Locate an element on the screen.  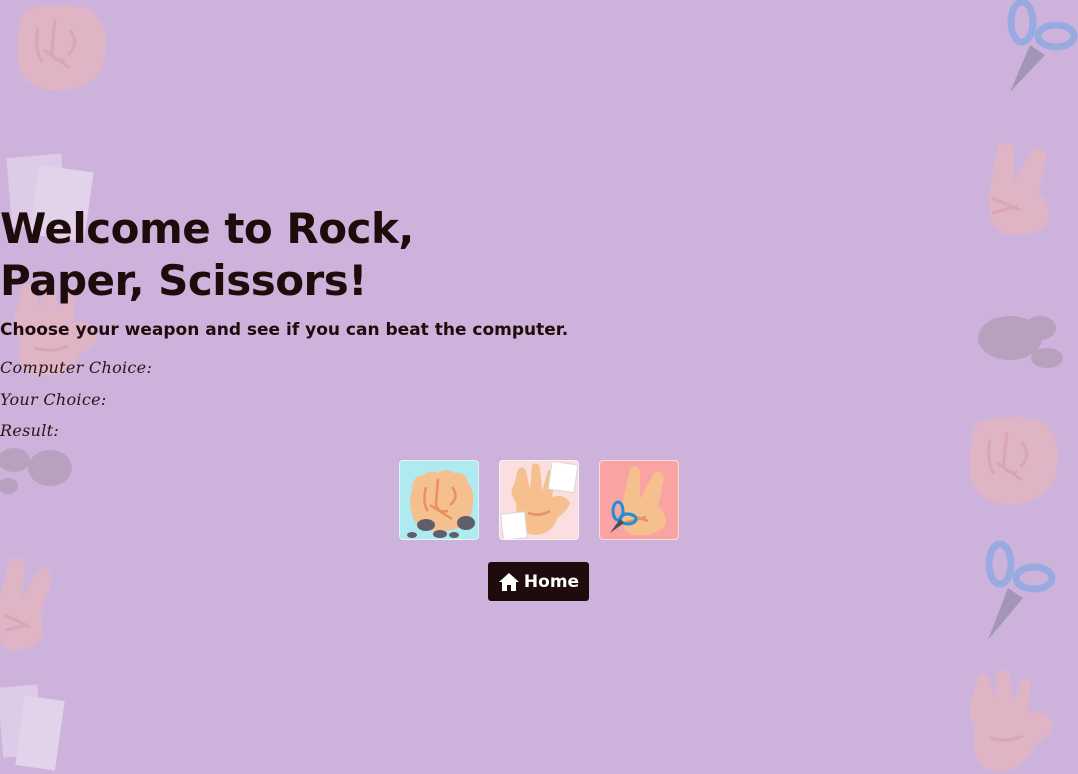
scissors-hand-deco-icon is located at coordinates (26, 604).